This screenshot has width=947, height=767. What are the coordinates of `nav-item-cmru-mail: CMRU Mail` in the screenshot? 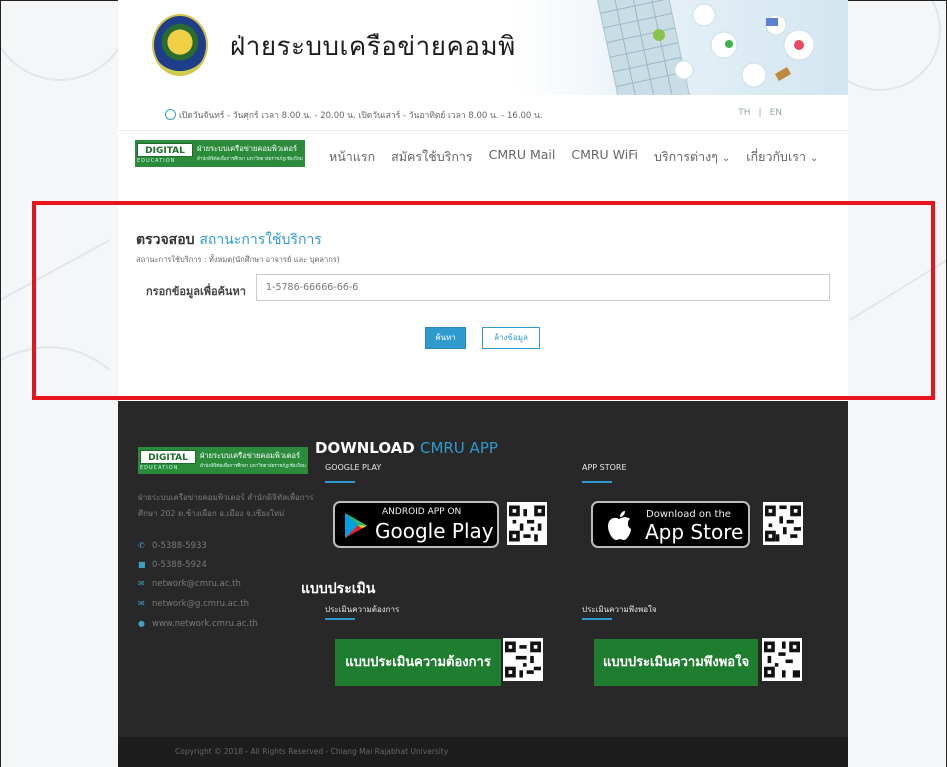 It's located at (522, 157).